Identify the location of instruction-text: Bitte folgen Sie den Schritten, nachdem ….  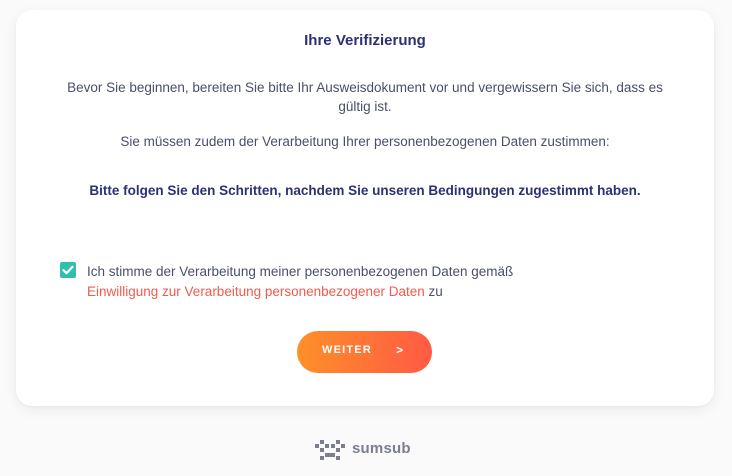
(365, 190).